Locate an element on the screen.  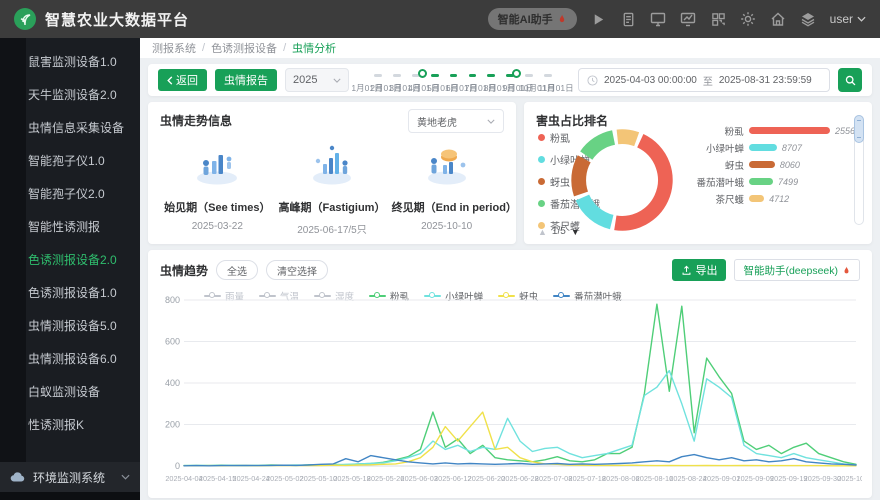
ranking-bar-row: 蚜虫 8060 is located at coordinates (775, 164).